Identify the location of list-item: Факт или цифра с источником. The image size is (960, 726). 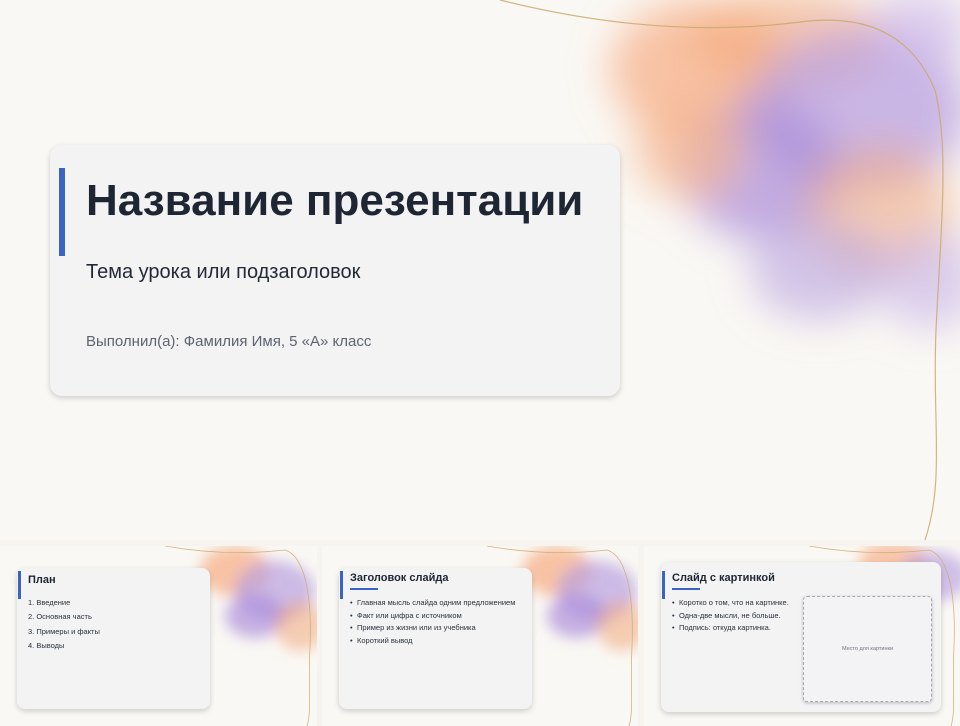
(432, 617).